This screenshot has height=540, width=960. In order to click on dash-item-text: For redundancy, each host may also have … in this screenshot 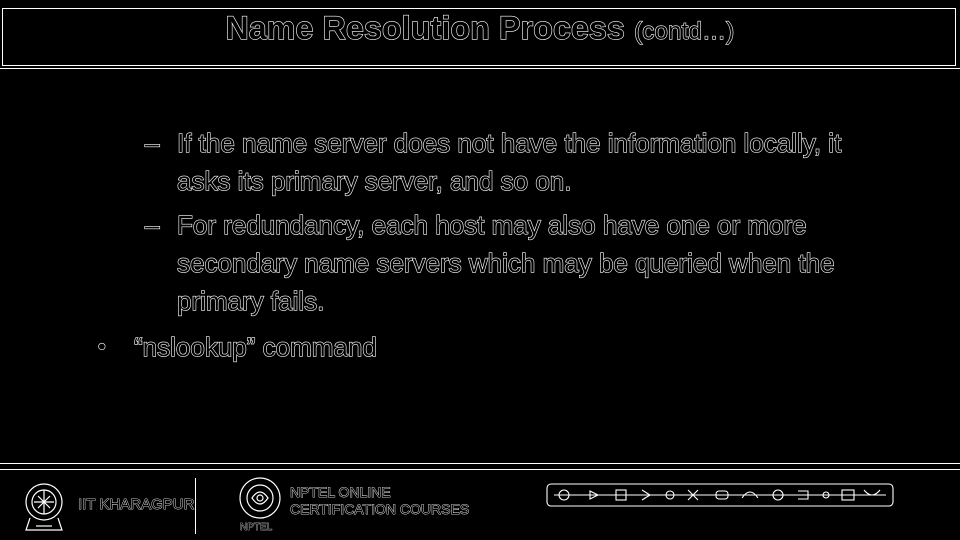, I will do `click(505, 262)`.